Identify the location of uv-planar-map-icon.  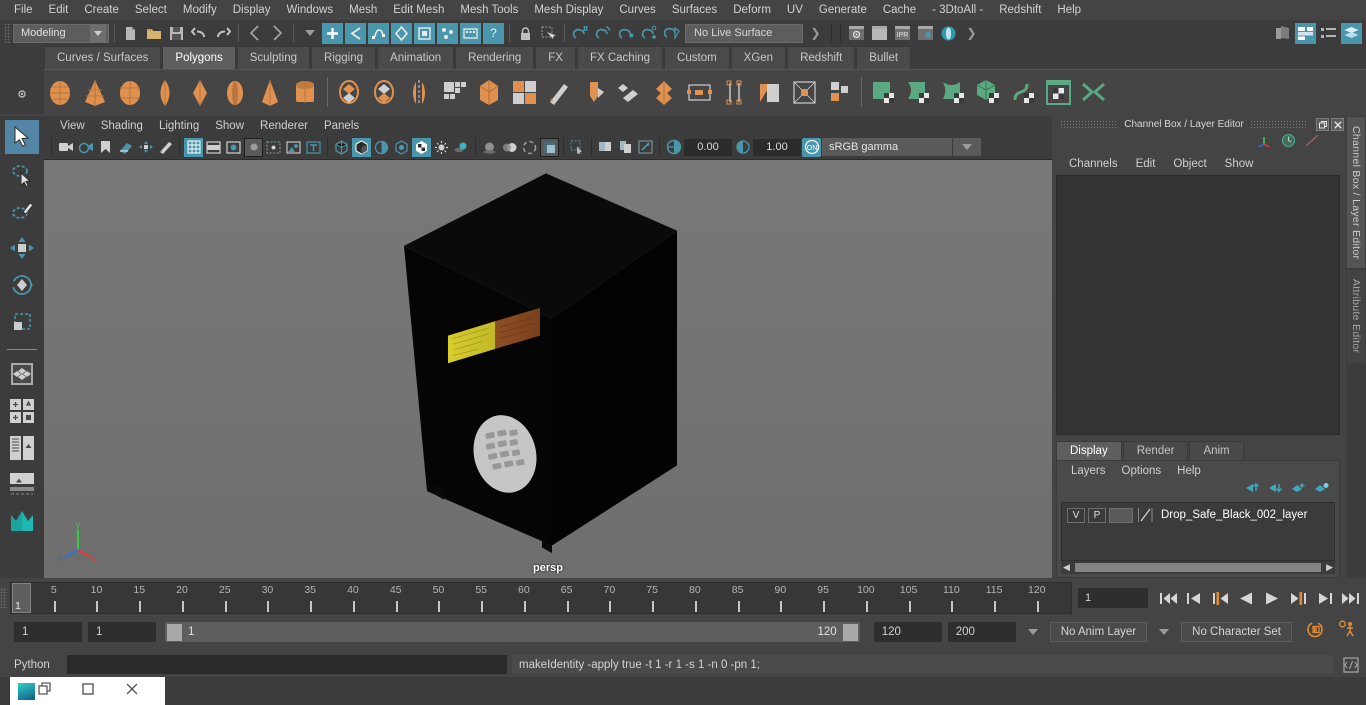
(883, 92).